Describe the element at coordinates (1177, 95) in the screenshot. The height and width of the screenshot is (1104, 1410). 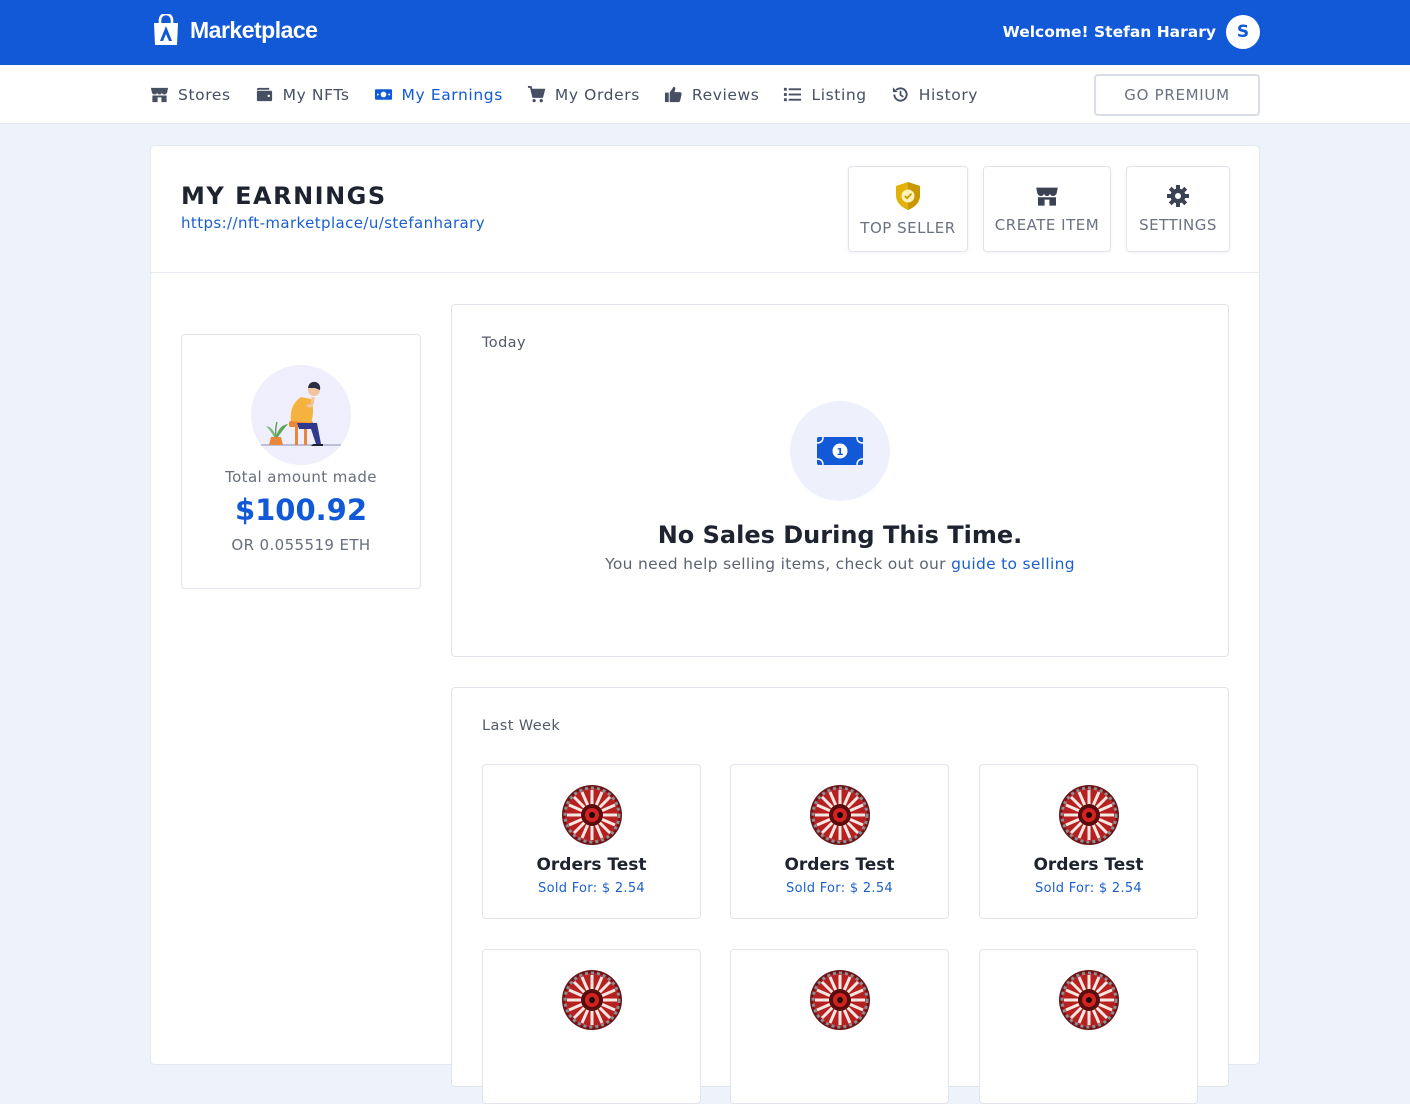
I see `go-premium-button: GO PREMIUM` at that location.